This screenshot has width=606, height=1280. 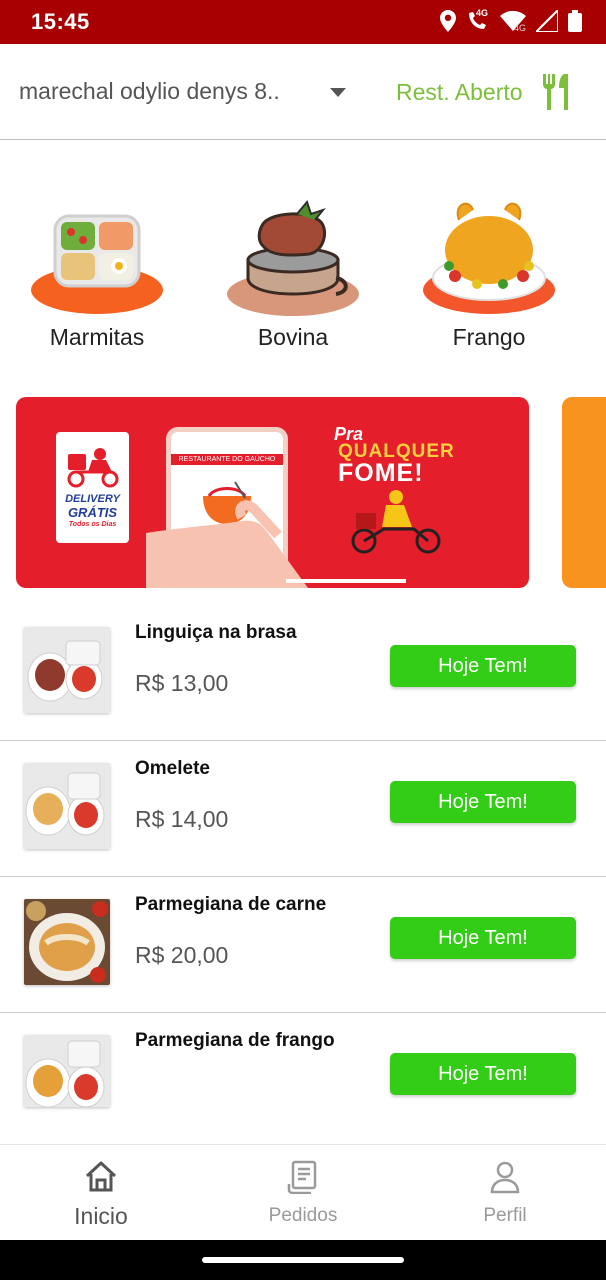 What do you see at coordinates (293, 337) in the screenshot?
I see `category-label: Bovina` at bounding box center [293, 337].